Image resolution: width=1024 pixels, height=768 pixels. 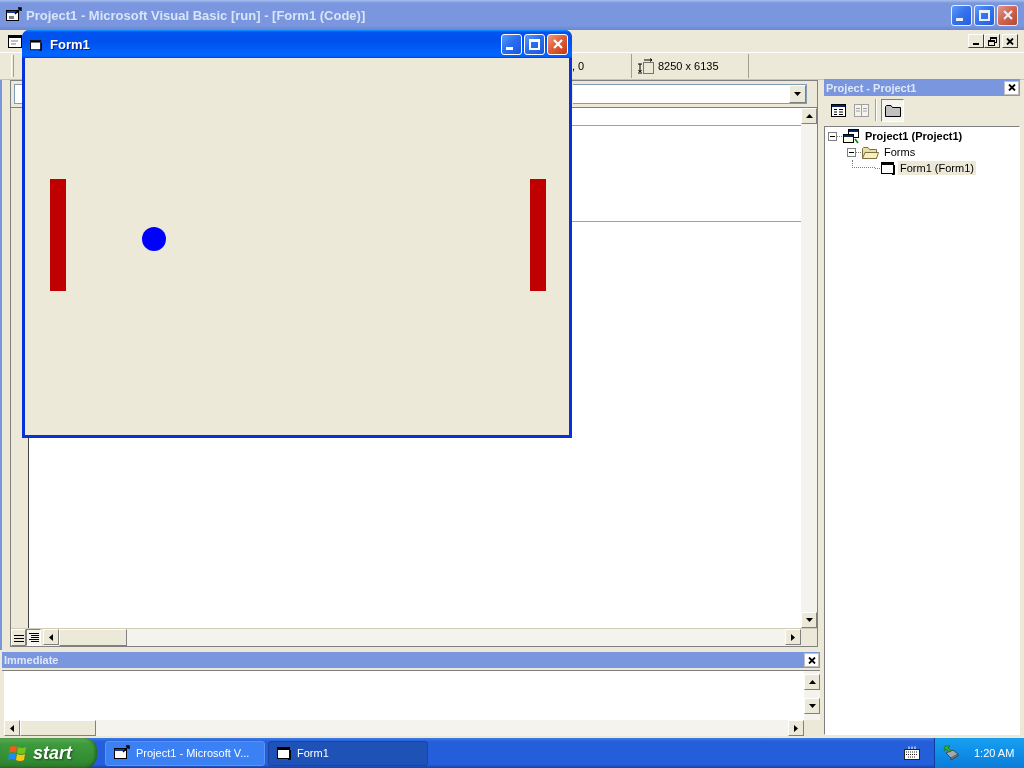 I want to click on maximize-button, so click(x=534, y=44).